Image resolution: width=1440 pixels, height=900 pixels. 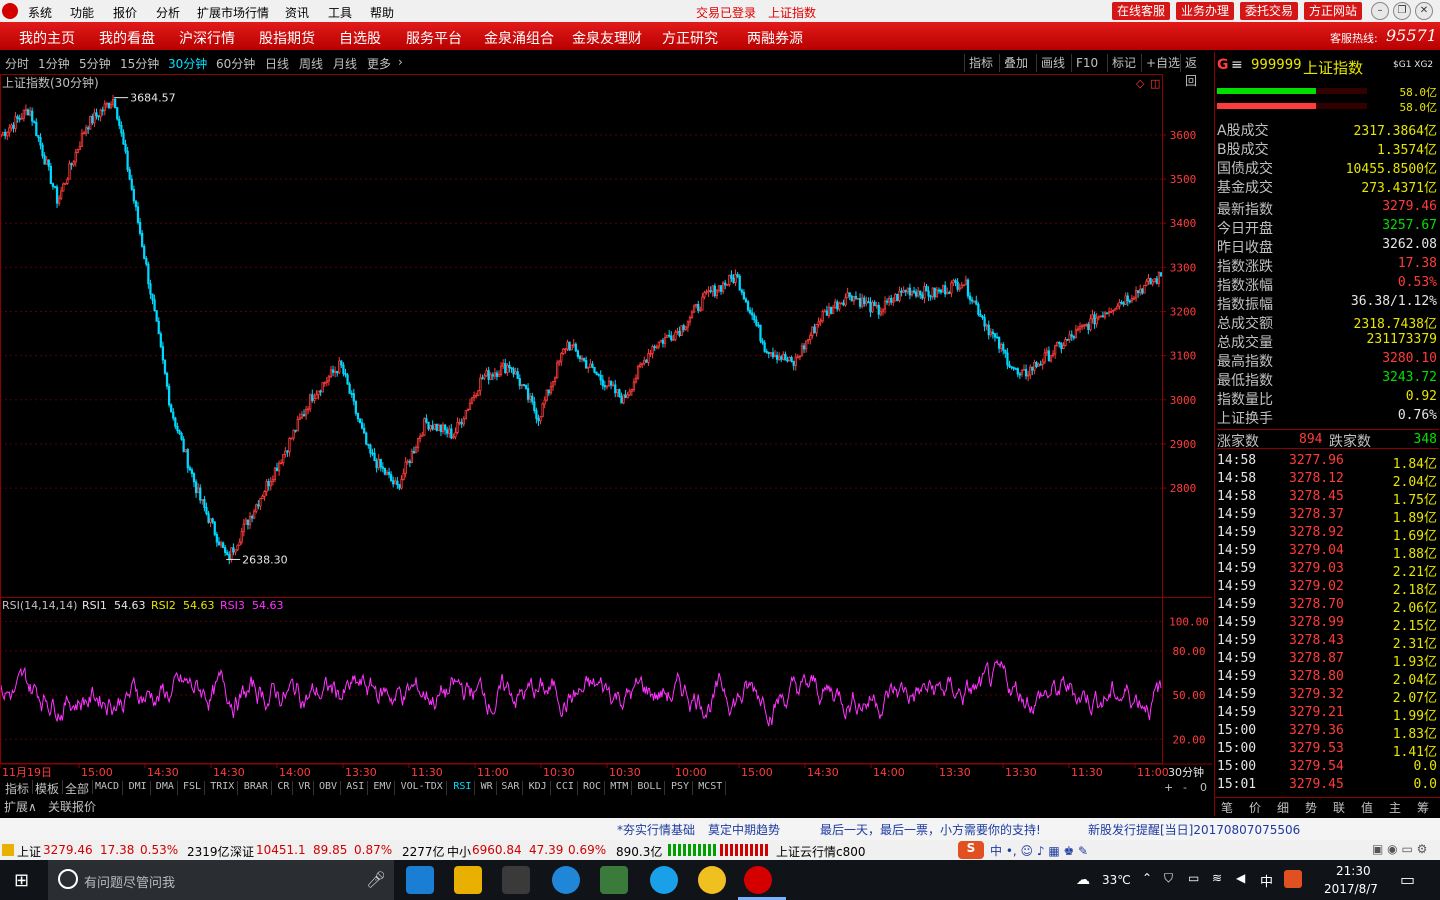 I want to click on tick-row: 14:59 3279.21 1.99亿, so click(x=1328, y=714).